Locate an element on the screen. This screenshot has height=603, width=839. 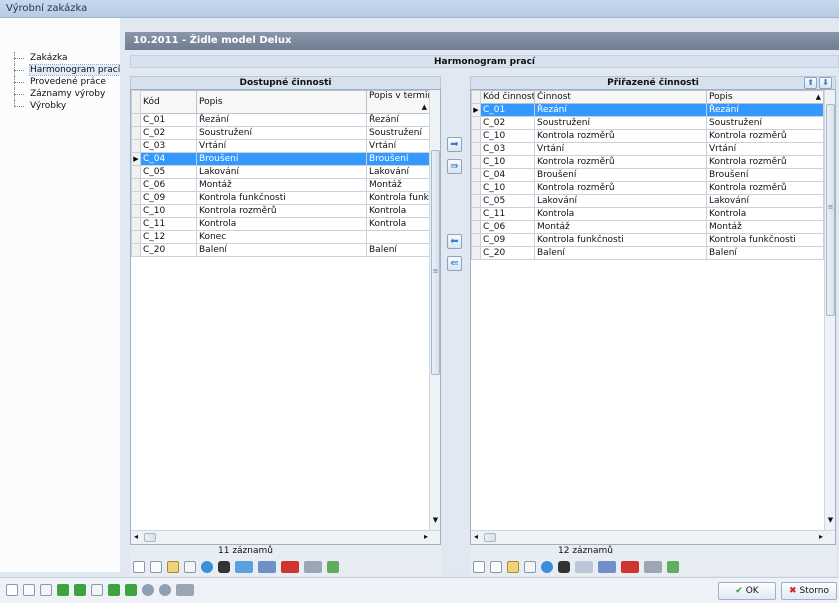
table-row: C_10 Kontrola rozměrů Kontrola is located at coordinates (280, 211).